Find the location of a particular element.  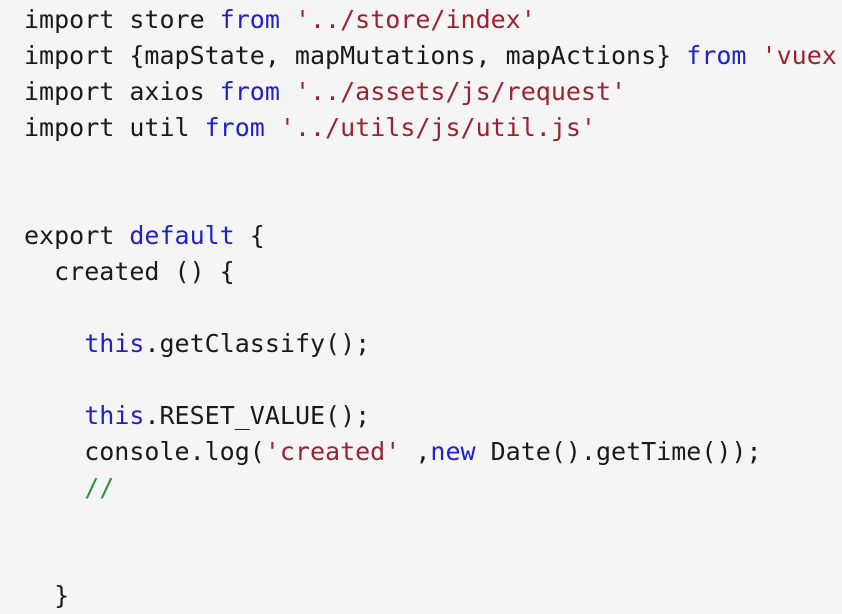

code-token-comment: // is located at coordinates (99, 487).